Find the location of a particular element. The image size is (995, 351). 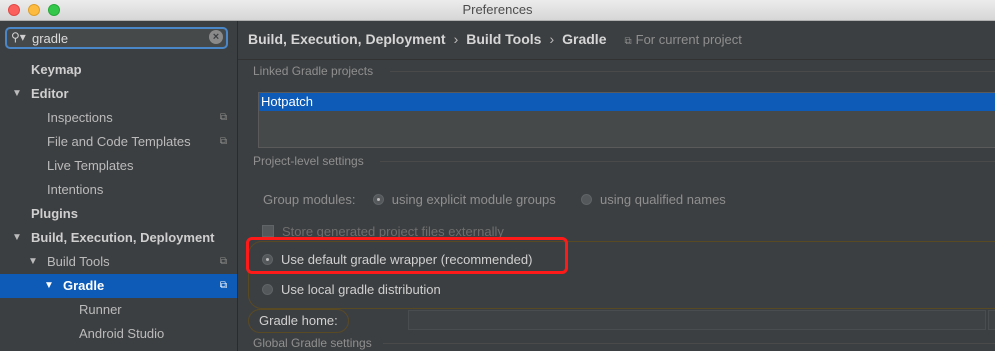

sidebar-item-live-templates: Live Templates is located at coordinates (118, 166).